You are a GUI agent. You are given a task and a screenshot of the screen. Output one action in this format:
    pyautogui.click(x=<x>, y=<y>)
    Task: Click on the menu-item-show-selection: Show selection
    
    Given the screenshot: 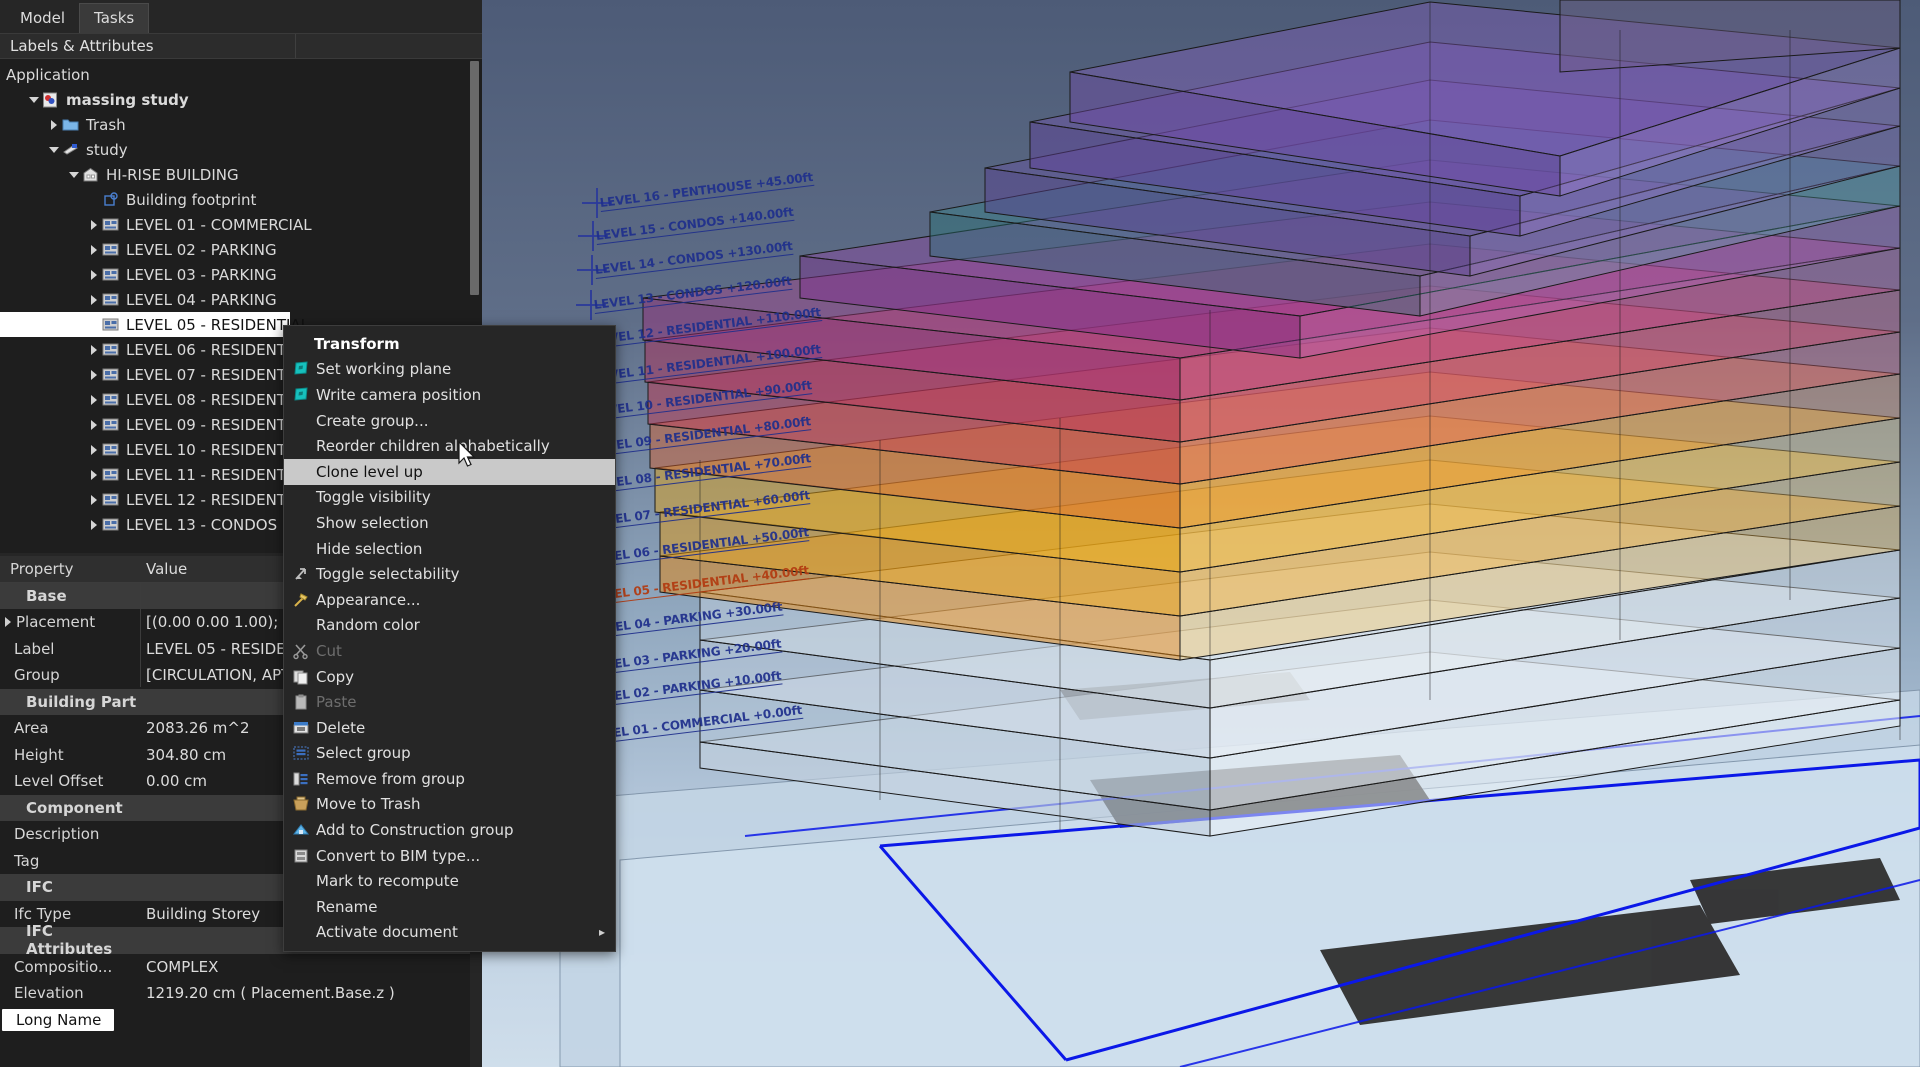 What is the action you would take?
    pyautogui.click(x=449, y=523)
    